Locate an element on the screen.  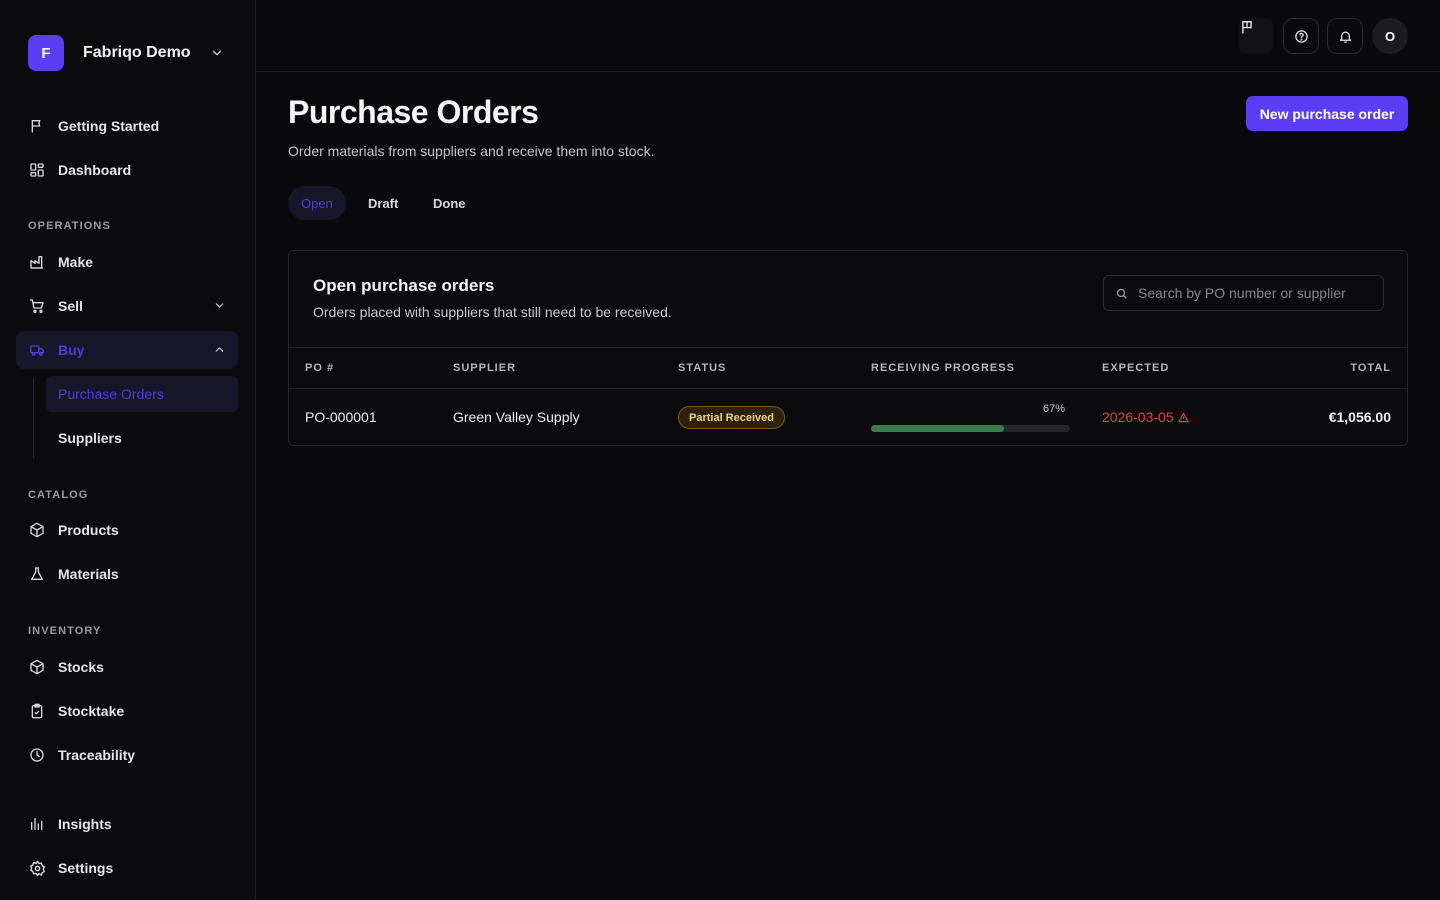
nav-label: Make is located at coordinates (76, 262).